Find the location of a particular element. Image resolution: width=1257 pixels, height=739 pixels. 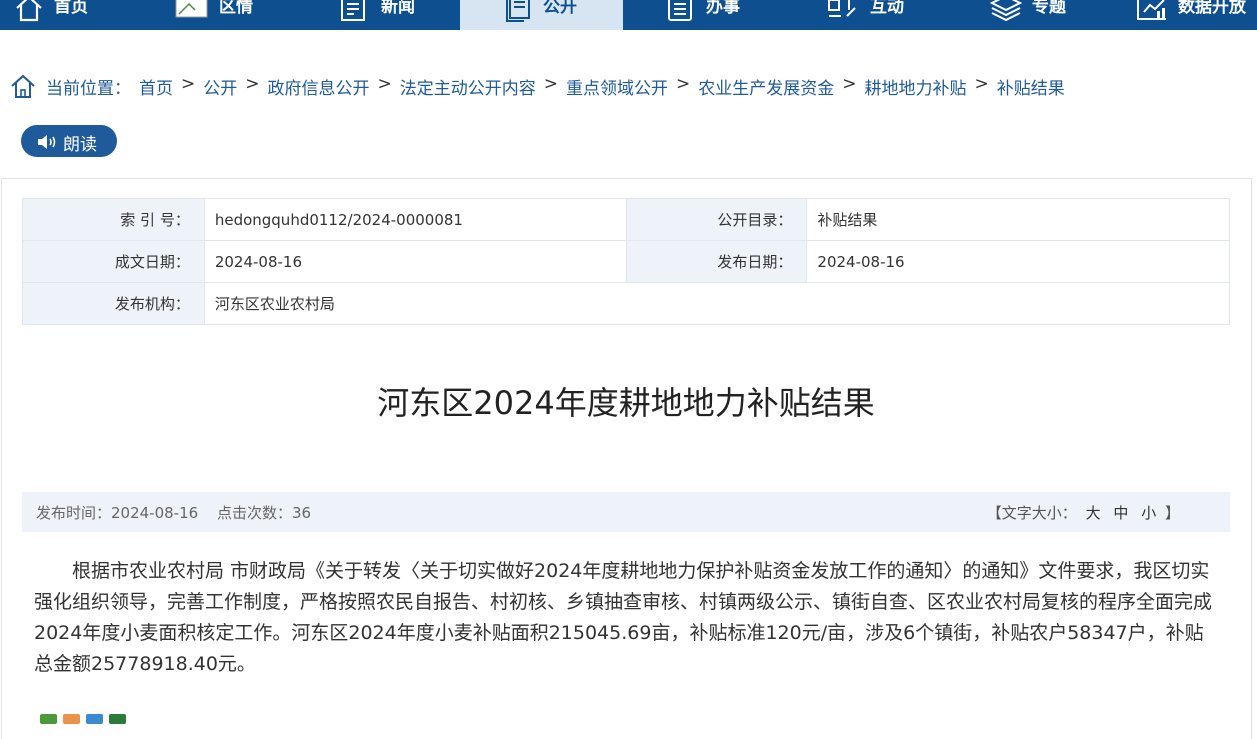

written-date-value: 2024-08-16 is located at coordinates (415, 261).